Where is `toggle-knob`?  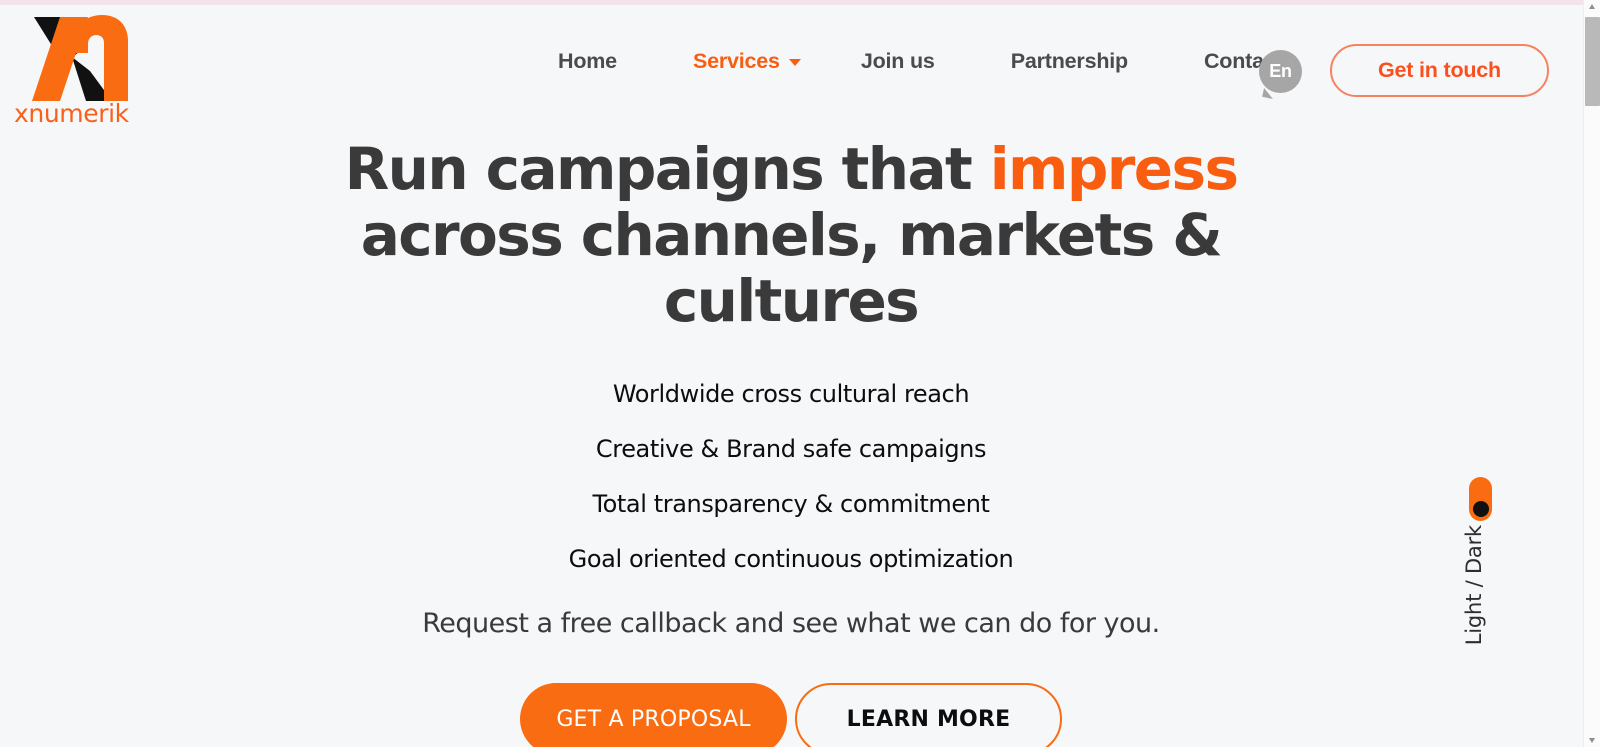 toggle-knob is located at coordinates (1480, 509).